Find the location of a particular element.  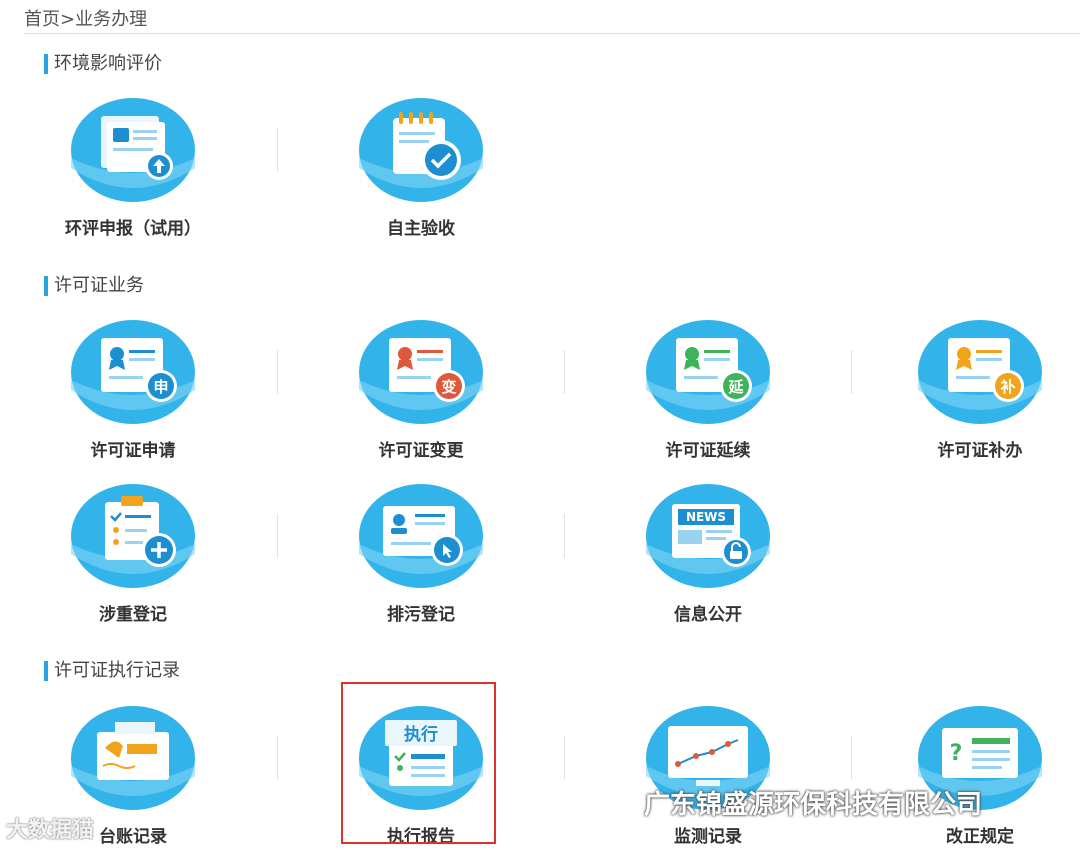

tile-label: 许可证申请 is located at coordinates (133, 451).